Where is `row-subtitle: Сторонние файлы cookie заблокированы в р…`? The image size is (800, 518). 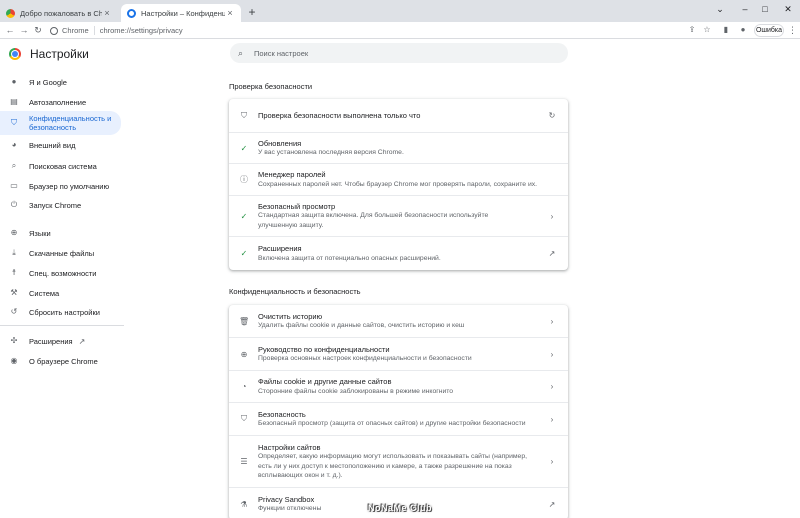
row-subtitle: Сторонние файлы cookie заблокированы в р… is located at coordinates (356, 391).